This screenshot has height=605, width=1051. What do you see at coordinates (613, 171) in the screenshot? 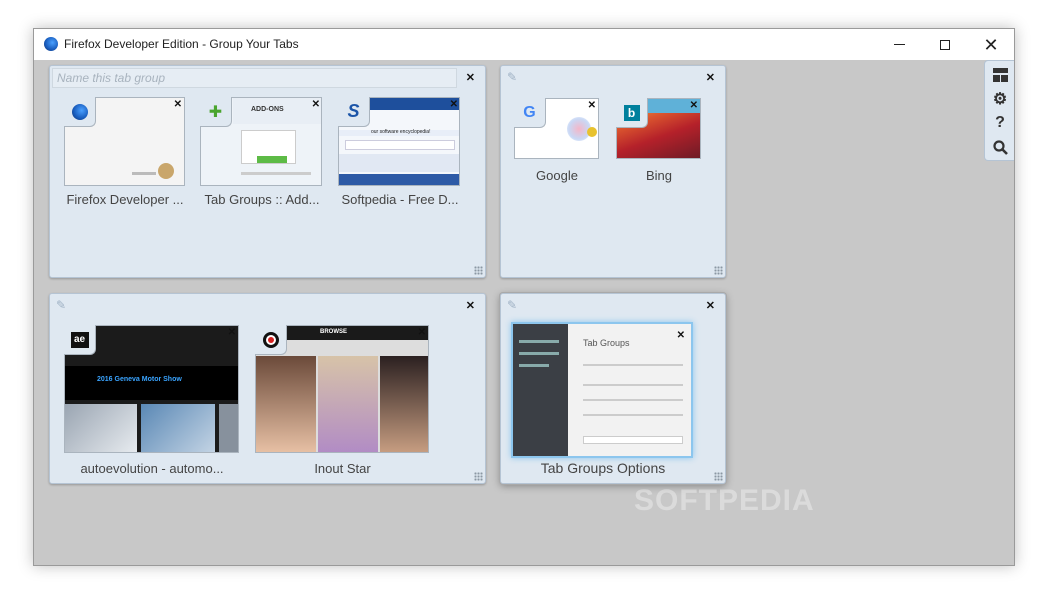
I see `tab-group: ✎ ✕ G ✕ Google b ✕ Bing` at bounding box center [613, 171].